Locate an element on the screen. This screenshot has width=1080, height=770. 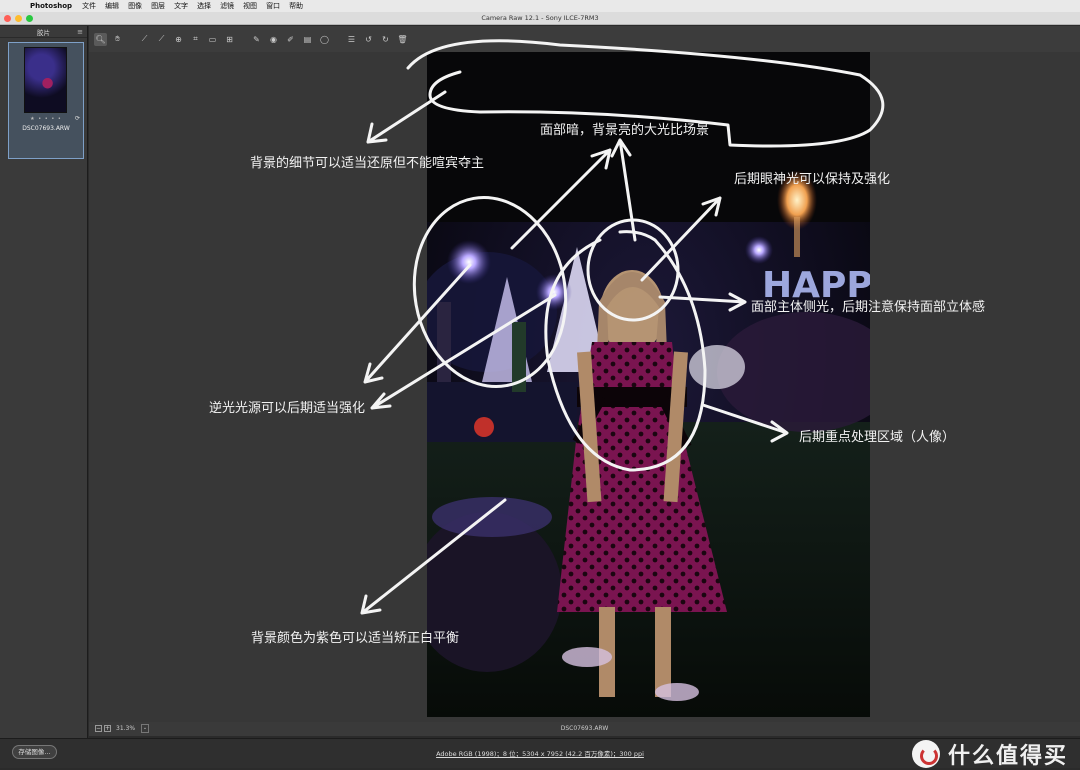
trash-icon: 🗑︎ is located at coordinates (402, 39).